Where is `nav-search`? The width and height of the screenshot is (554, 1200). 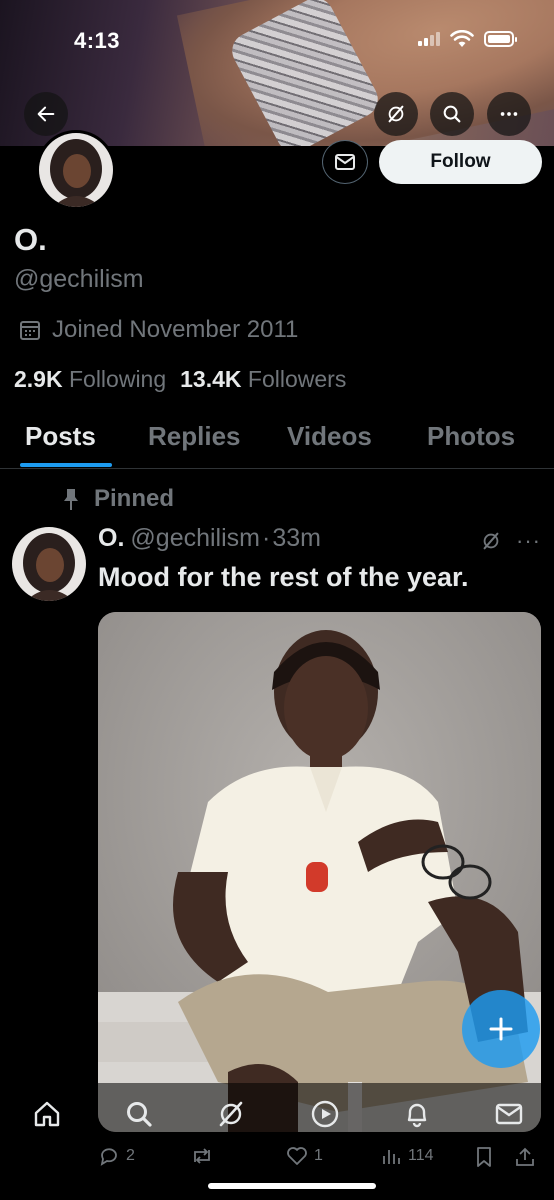 nav-search is located at coordinates (139, 1114).